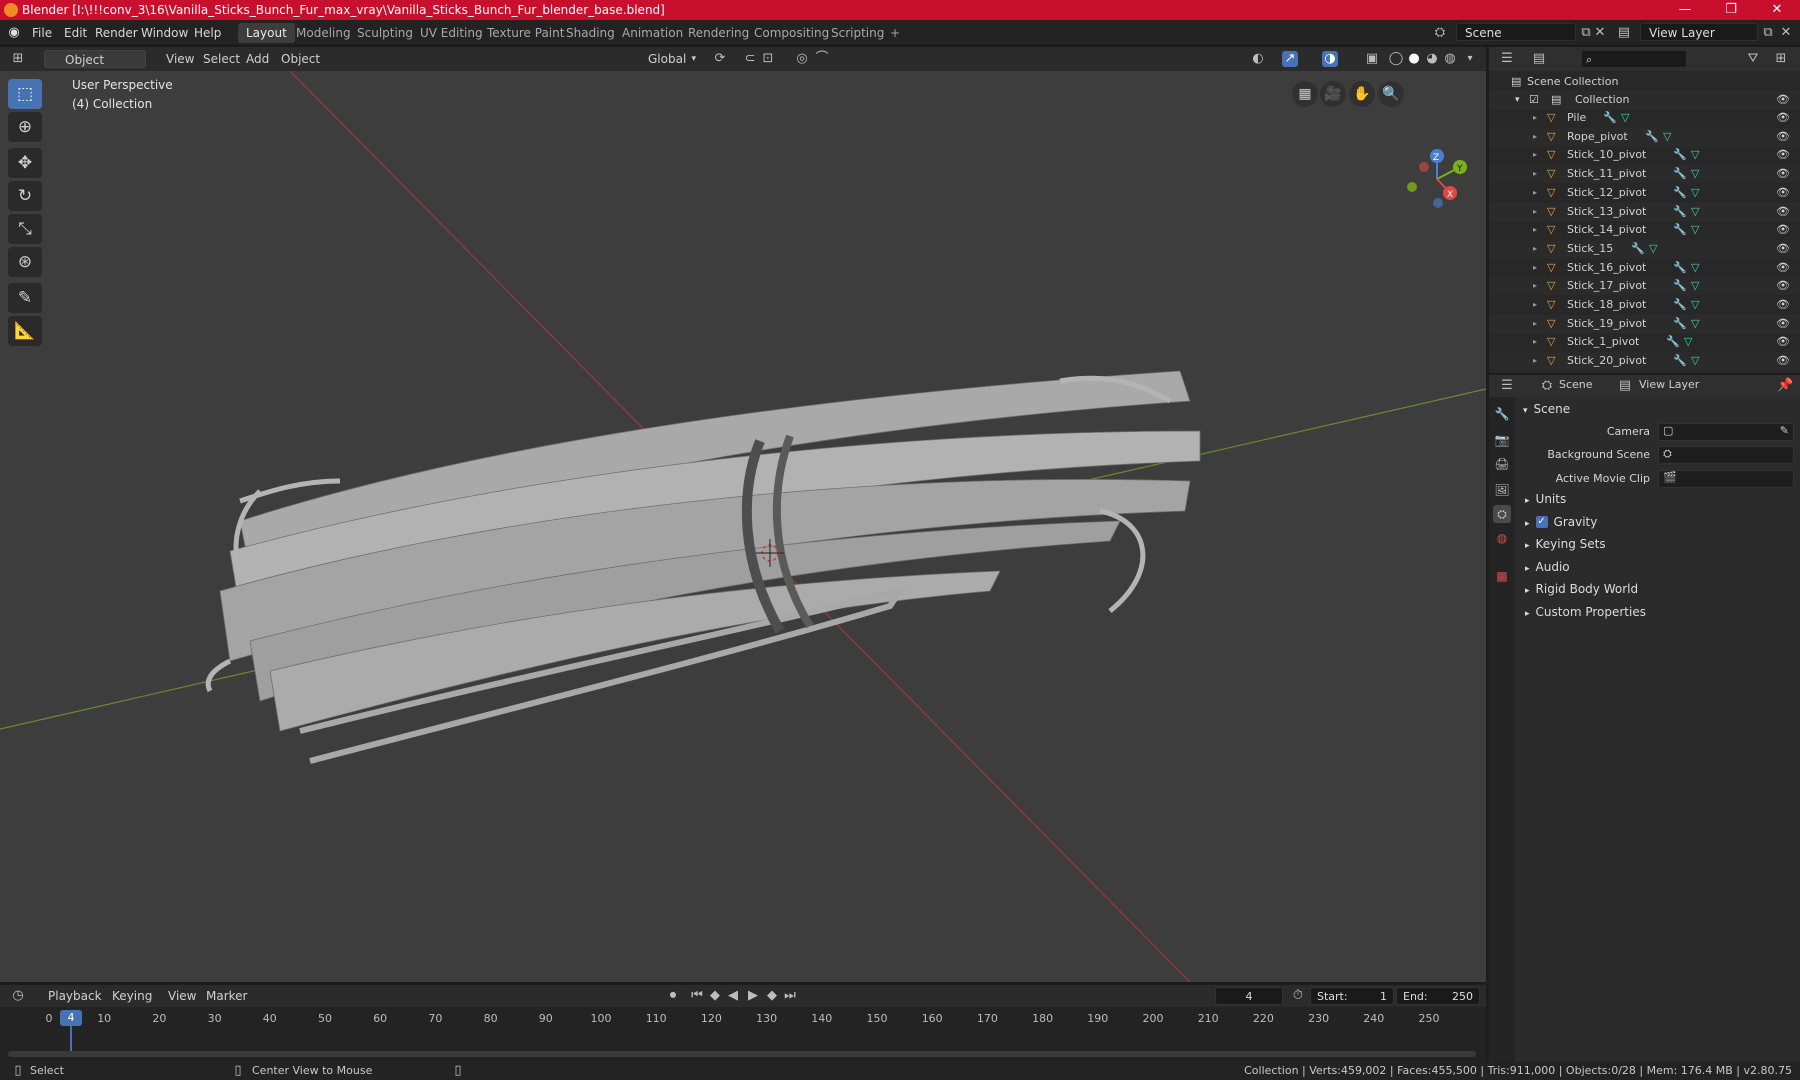  I want to click on outliner-item-stick-1-pivot: ▸ ▽ Stick_1_pivot 🔧 ▽ 👁, so click(1644, 342).